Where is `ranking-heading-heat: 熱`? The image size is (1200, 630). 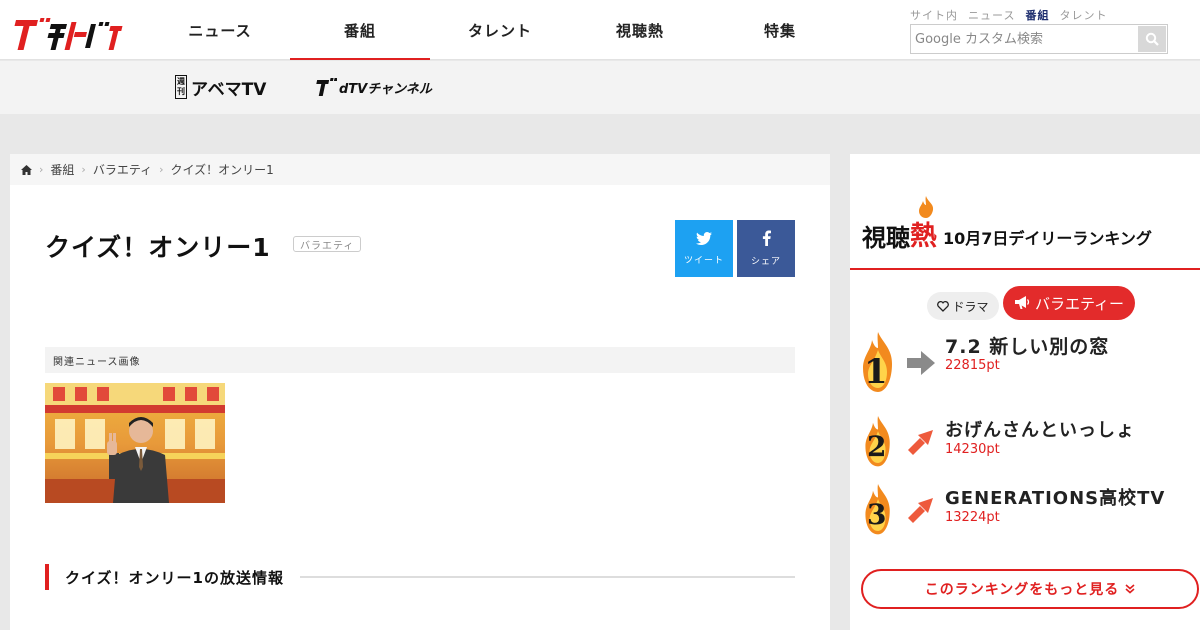
ranking-heading-heat: 熱 is located at coordinates (923, 224).